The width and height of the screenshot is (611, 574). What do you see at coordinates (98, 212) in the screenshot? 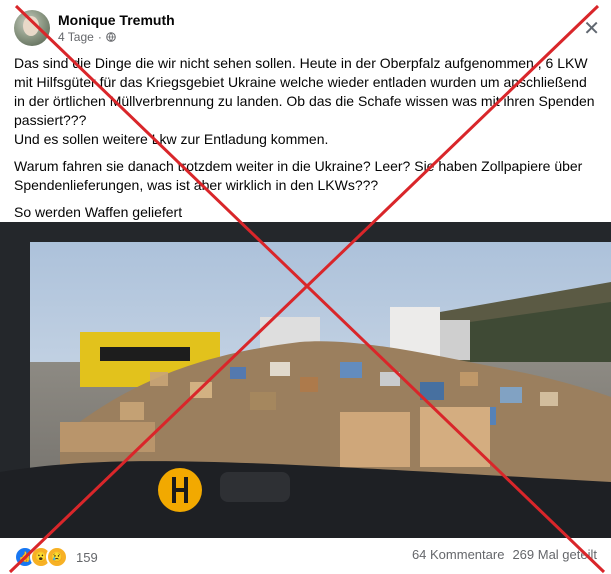
I see `post-paragraph: So werden Waffen geliefert` at bounding box center [98, 212].